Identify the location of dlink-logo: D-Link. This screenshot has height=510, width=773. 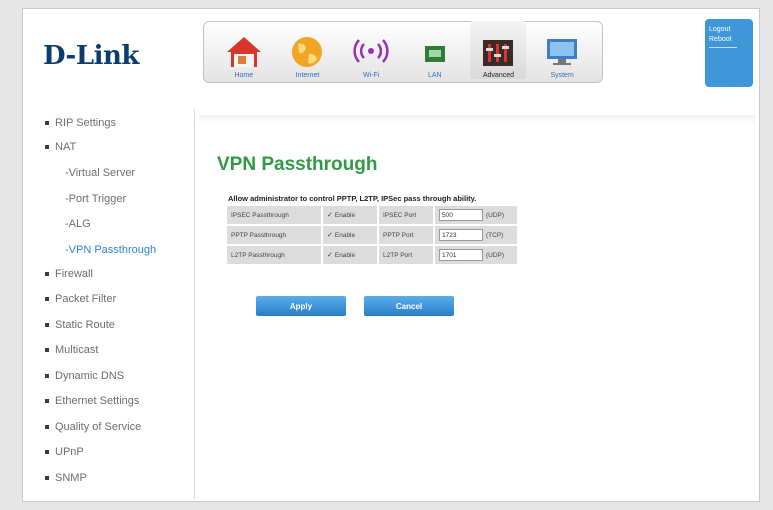
(91, 56).